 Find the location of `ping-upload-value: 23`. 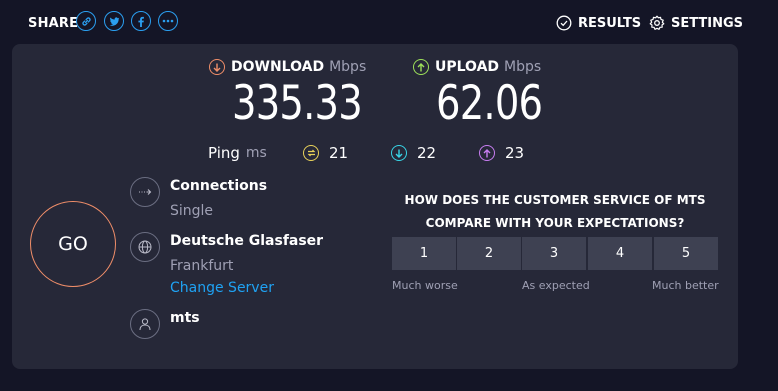

ping-upload-value: 23 is located at coordinates (515, 153).